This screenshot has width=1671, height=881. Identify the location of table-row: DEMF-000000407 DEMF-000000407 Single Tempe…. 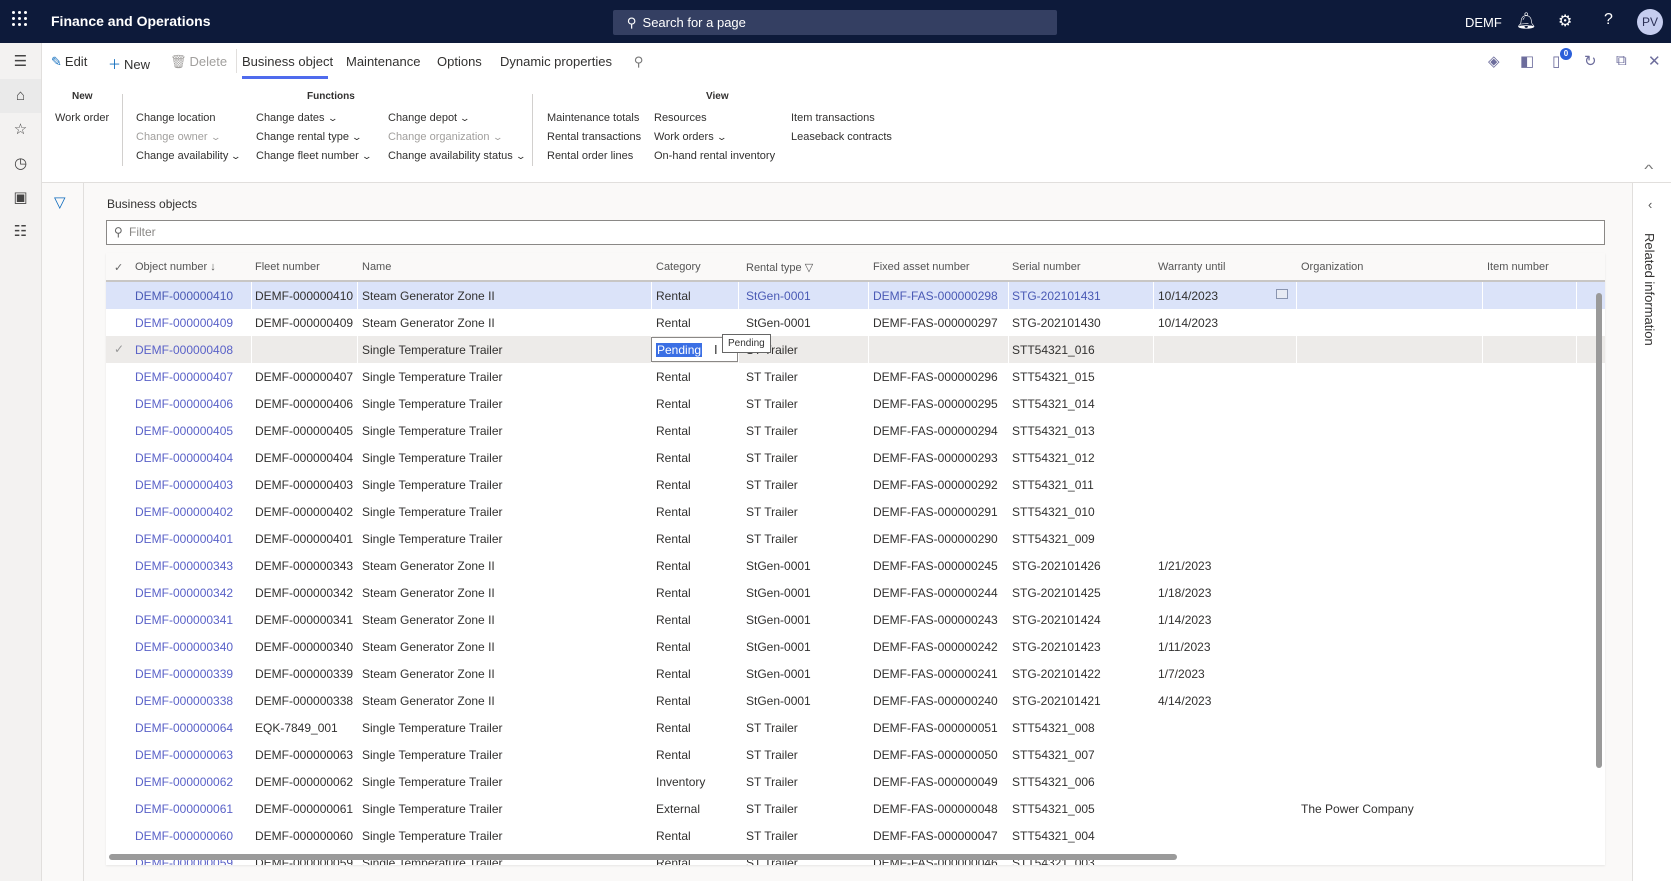
(855, 376).